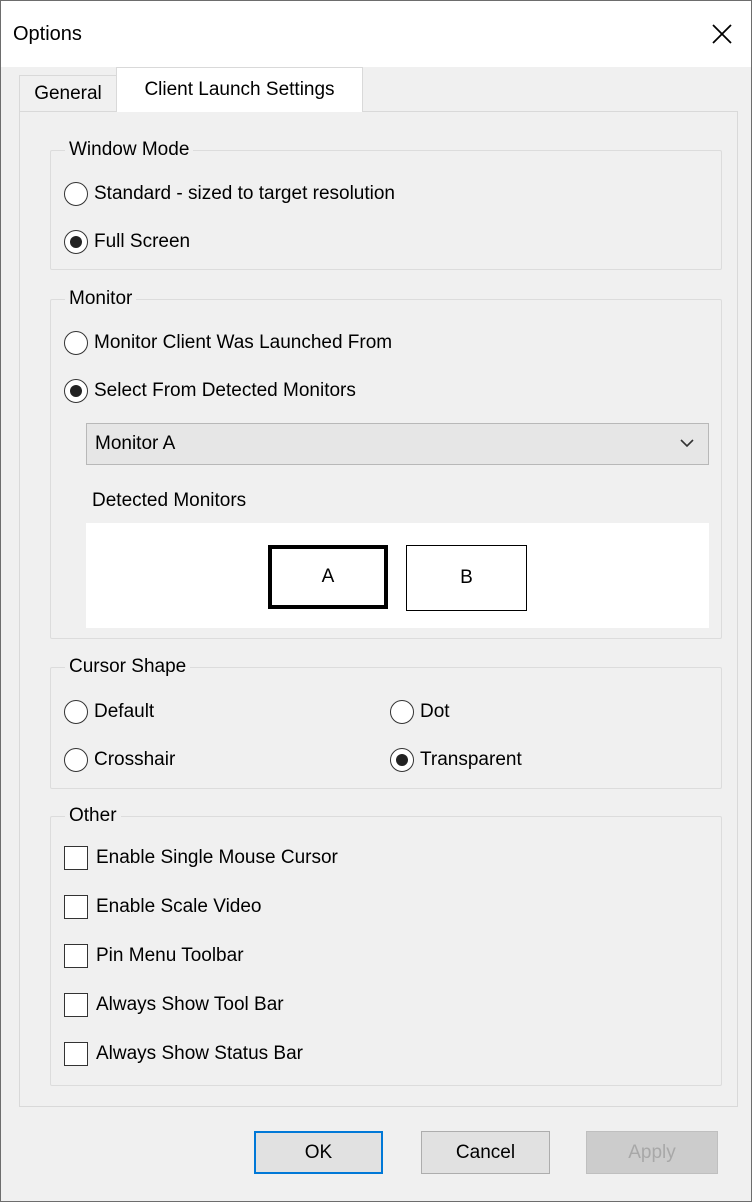 The height and width of the screenshot is (1202, 752). What do you see at coordinates (402, 760) in the screenshot?
I see `radio-cursor-transparent-indicator` at bounding box center [402, 760].